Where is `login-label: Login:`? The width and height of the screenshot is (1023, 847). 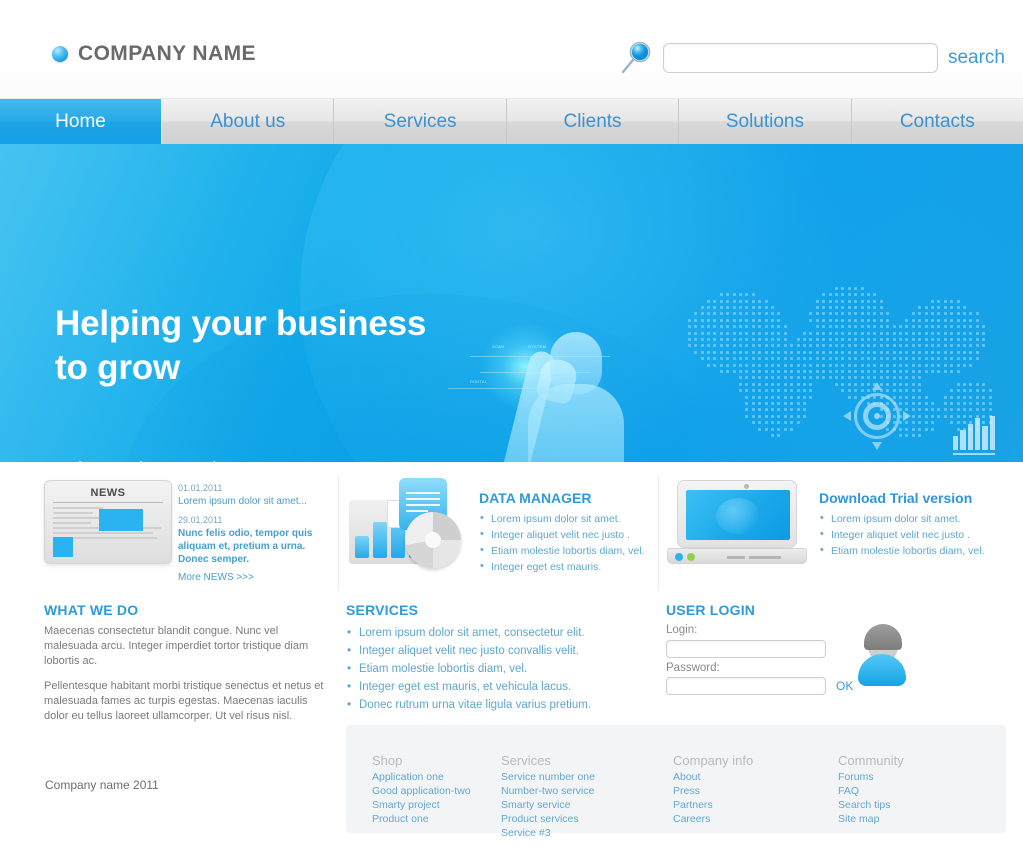
login-label: Login: is located at coordinates (682, 630).